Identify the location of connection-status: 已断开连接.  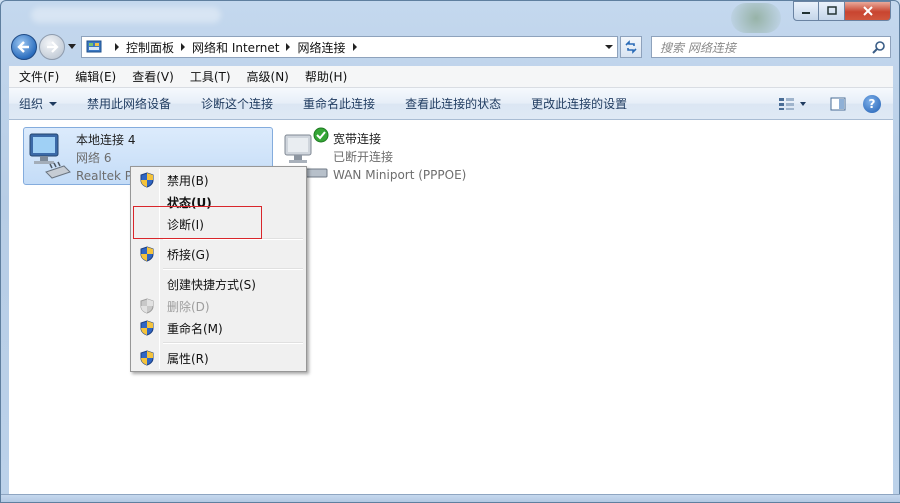
(363, 157).